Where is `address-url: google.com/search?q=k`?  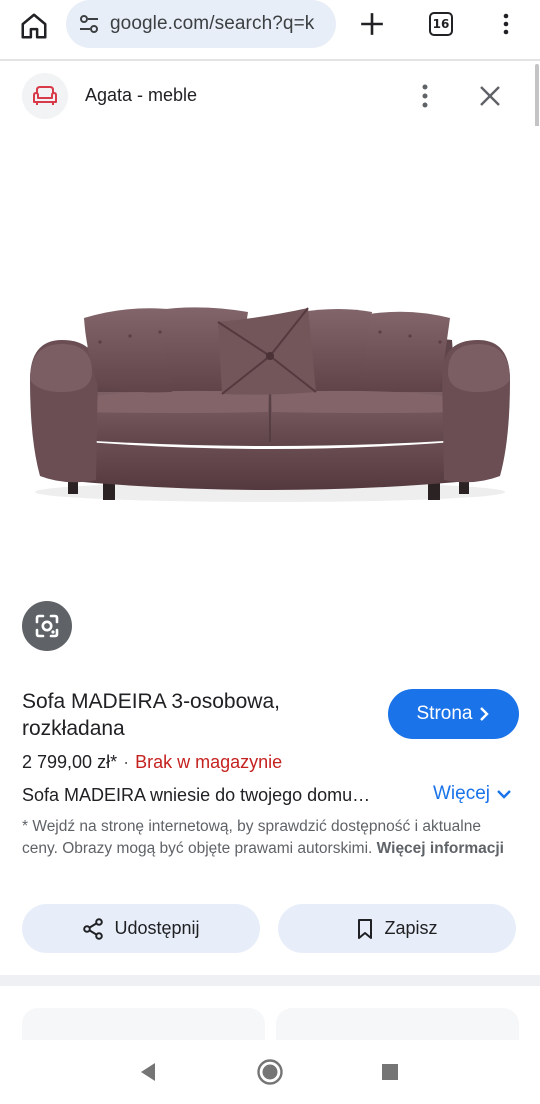
address-url: google.com/search?q=k is located at coordinates (212, 23).